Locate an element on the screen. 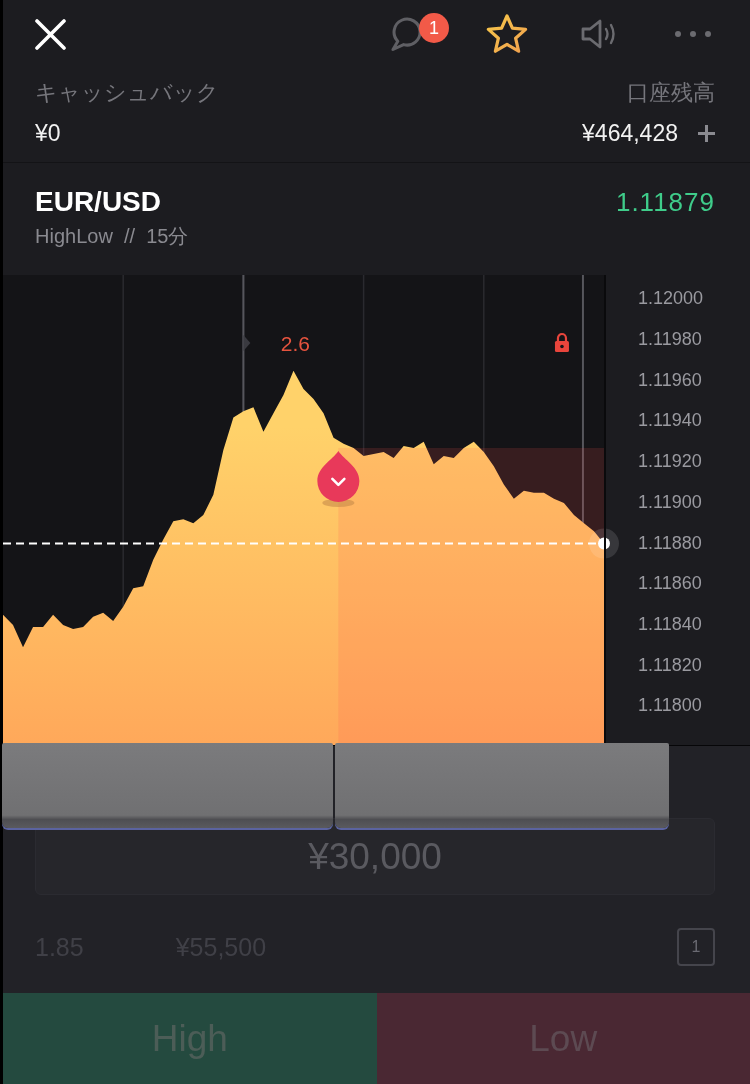 Image resolution: width=750 pixels, height=1084 pixels. balance-amount: ¥464,428 is located at coordinates (630, 133).